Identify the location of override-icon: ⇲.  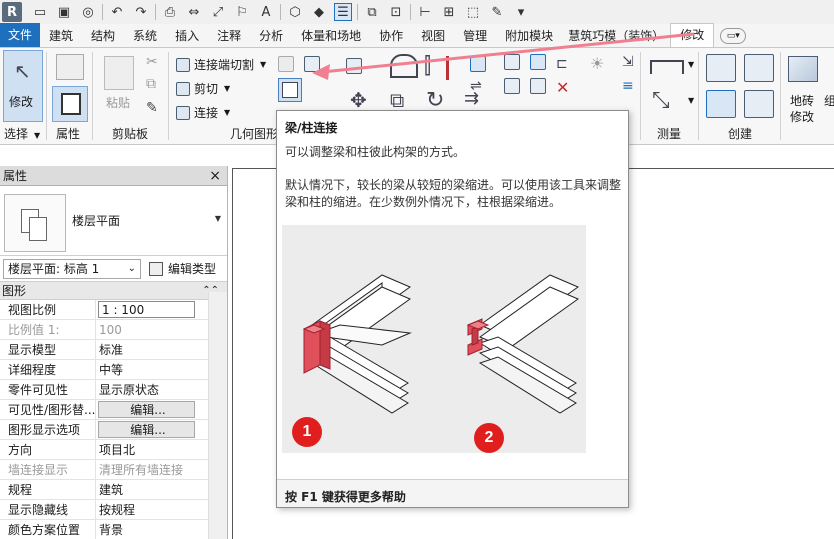
(628, 62).